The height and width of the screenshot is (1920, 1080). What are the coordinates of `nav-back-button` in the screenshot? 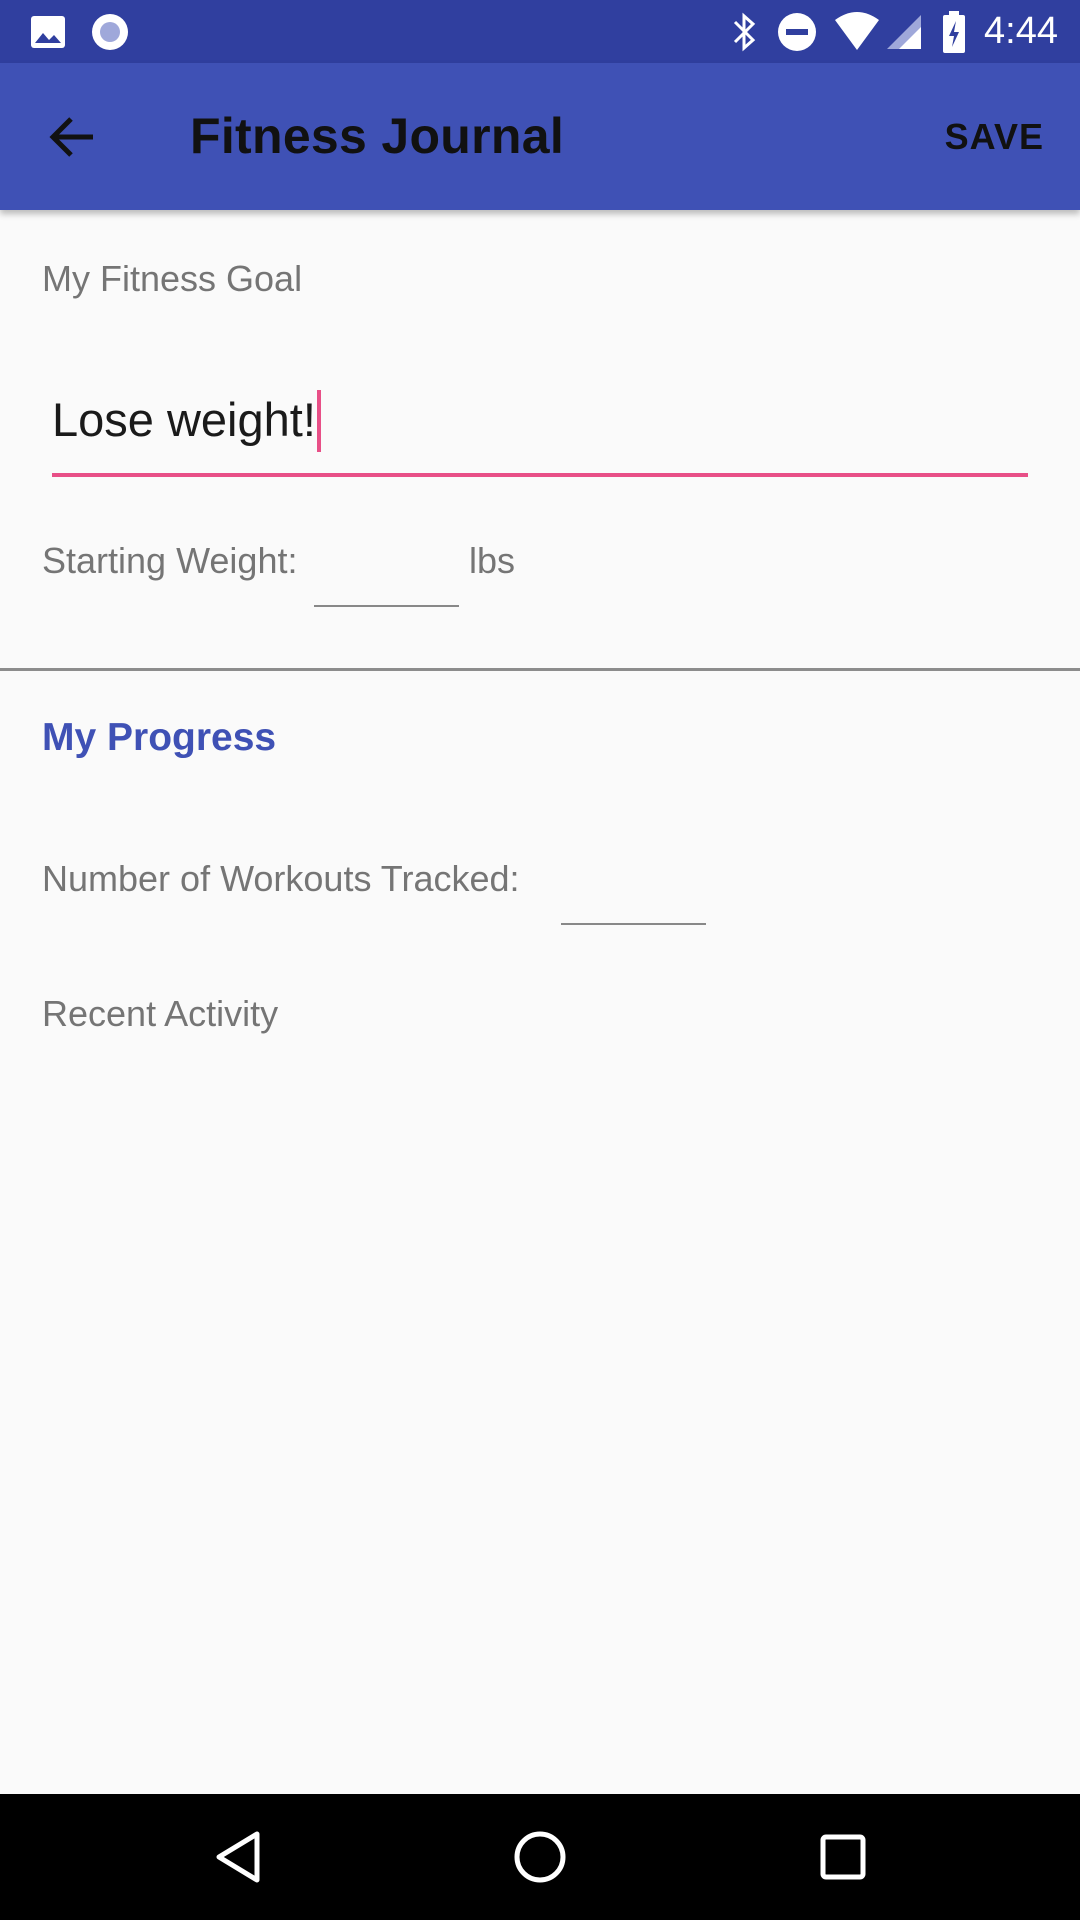 It's located at (238, 1857).